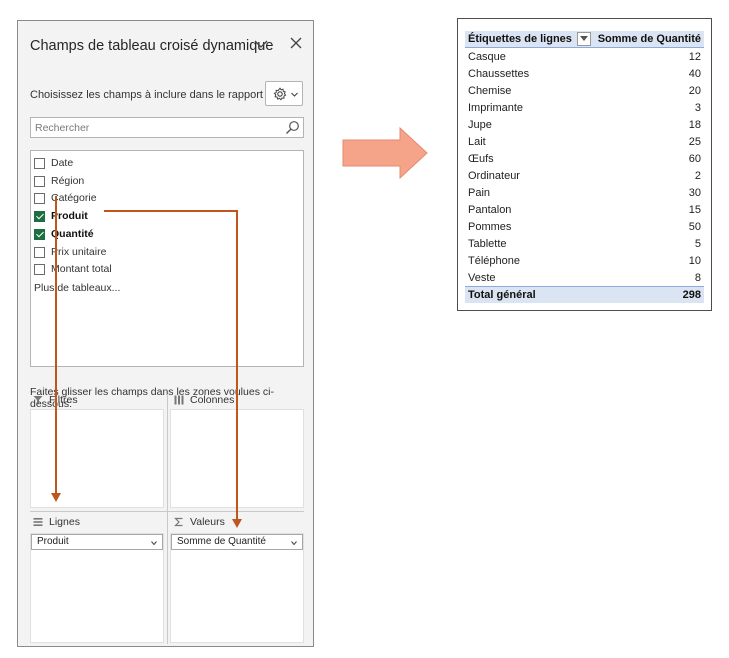 The width and height of the screenshot is (729, 658). Describe the element at coordinates (237, 458) in the screenshot. I see `columns-drop-zone` at that location.